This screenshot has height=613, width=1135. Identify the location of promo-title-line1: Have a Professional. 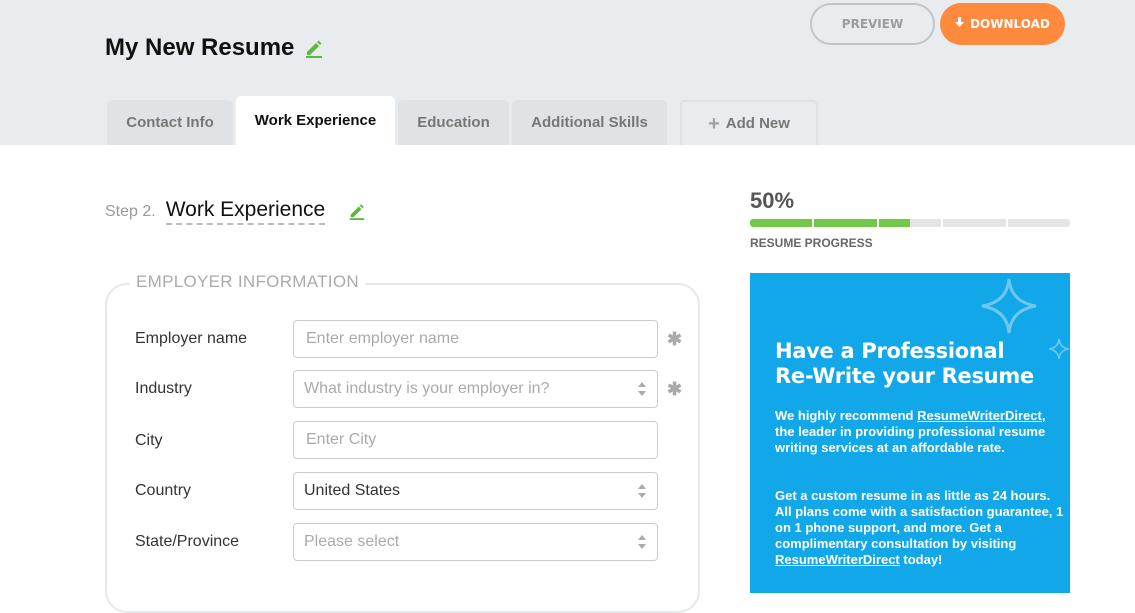
(890, 351).